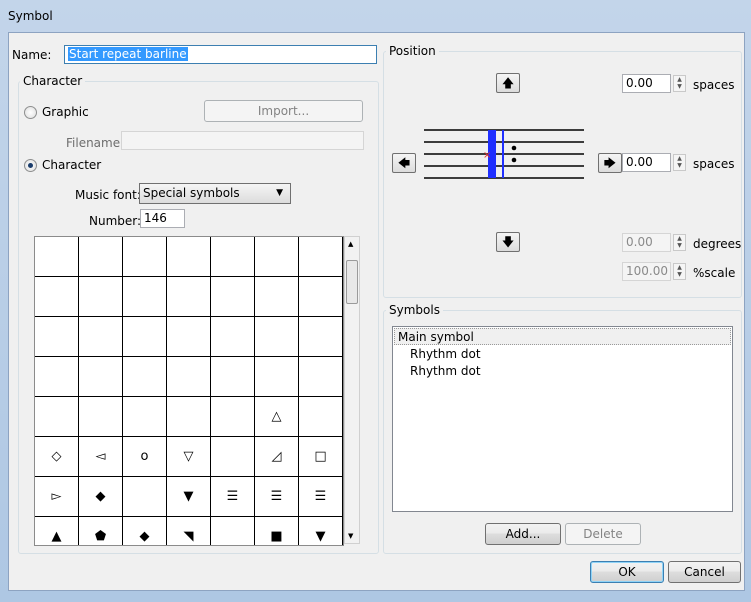  I want to click on glyph-cell: o, so click(145, 457).